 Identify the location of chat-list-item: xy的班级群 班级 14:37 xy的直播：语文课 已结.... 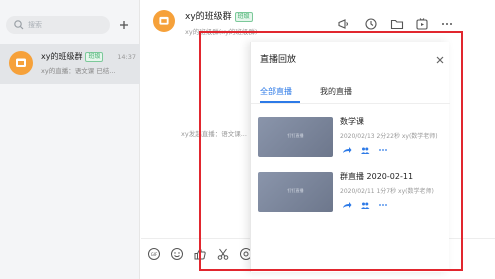
(70, 64).